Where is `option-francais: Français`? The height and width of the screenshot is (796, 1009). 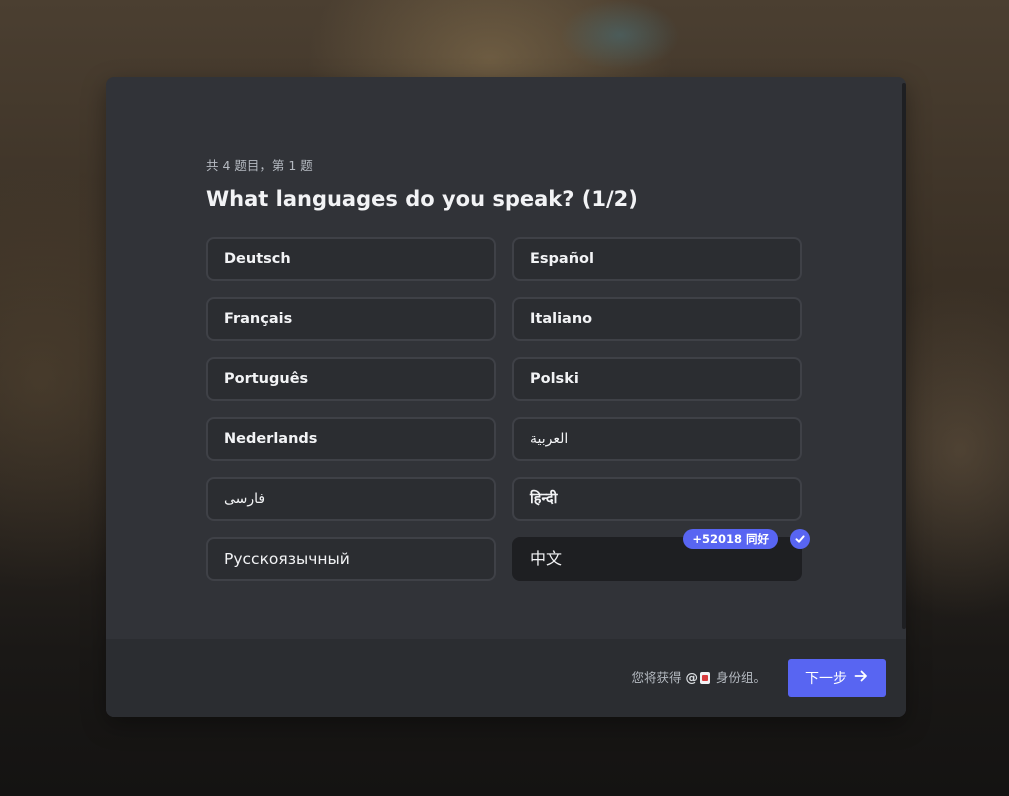
option-francais: Français is located at coordinates (351, 319).